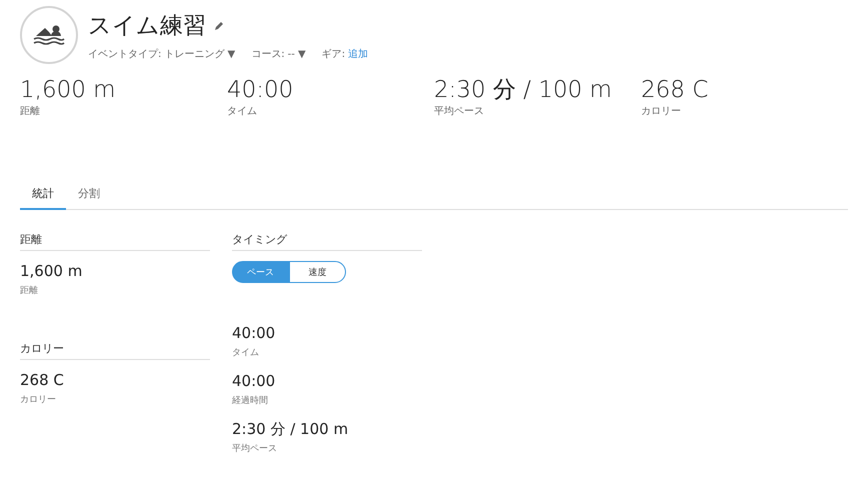  What do you see at coordinates (125, 54) in the screenshot?
I see `meta-label: イベントタイプ:` at bounding box center [125, 54].